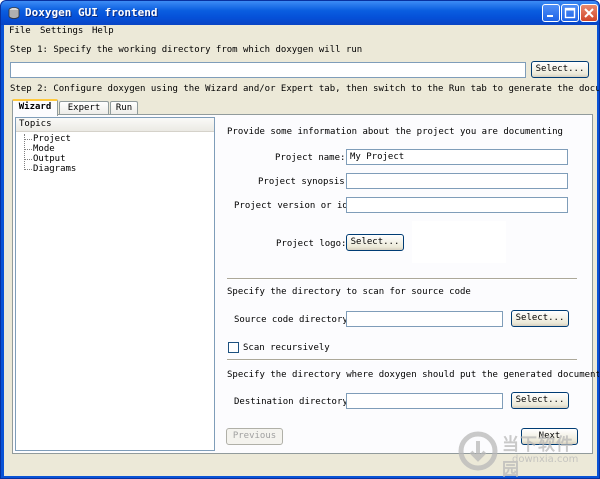 Image resolution: width=600 pixels, height=479 pixels. What do you see at coordinates (91, 12) in the screenshot?
I see `window-title: Doxygen GUI frontend` at bounding box center [91, 12].